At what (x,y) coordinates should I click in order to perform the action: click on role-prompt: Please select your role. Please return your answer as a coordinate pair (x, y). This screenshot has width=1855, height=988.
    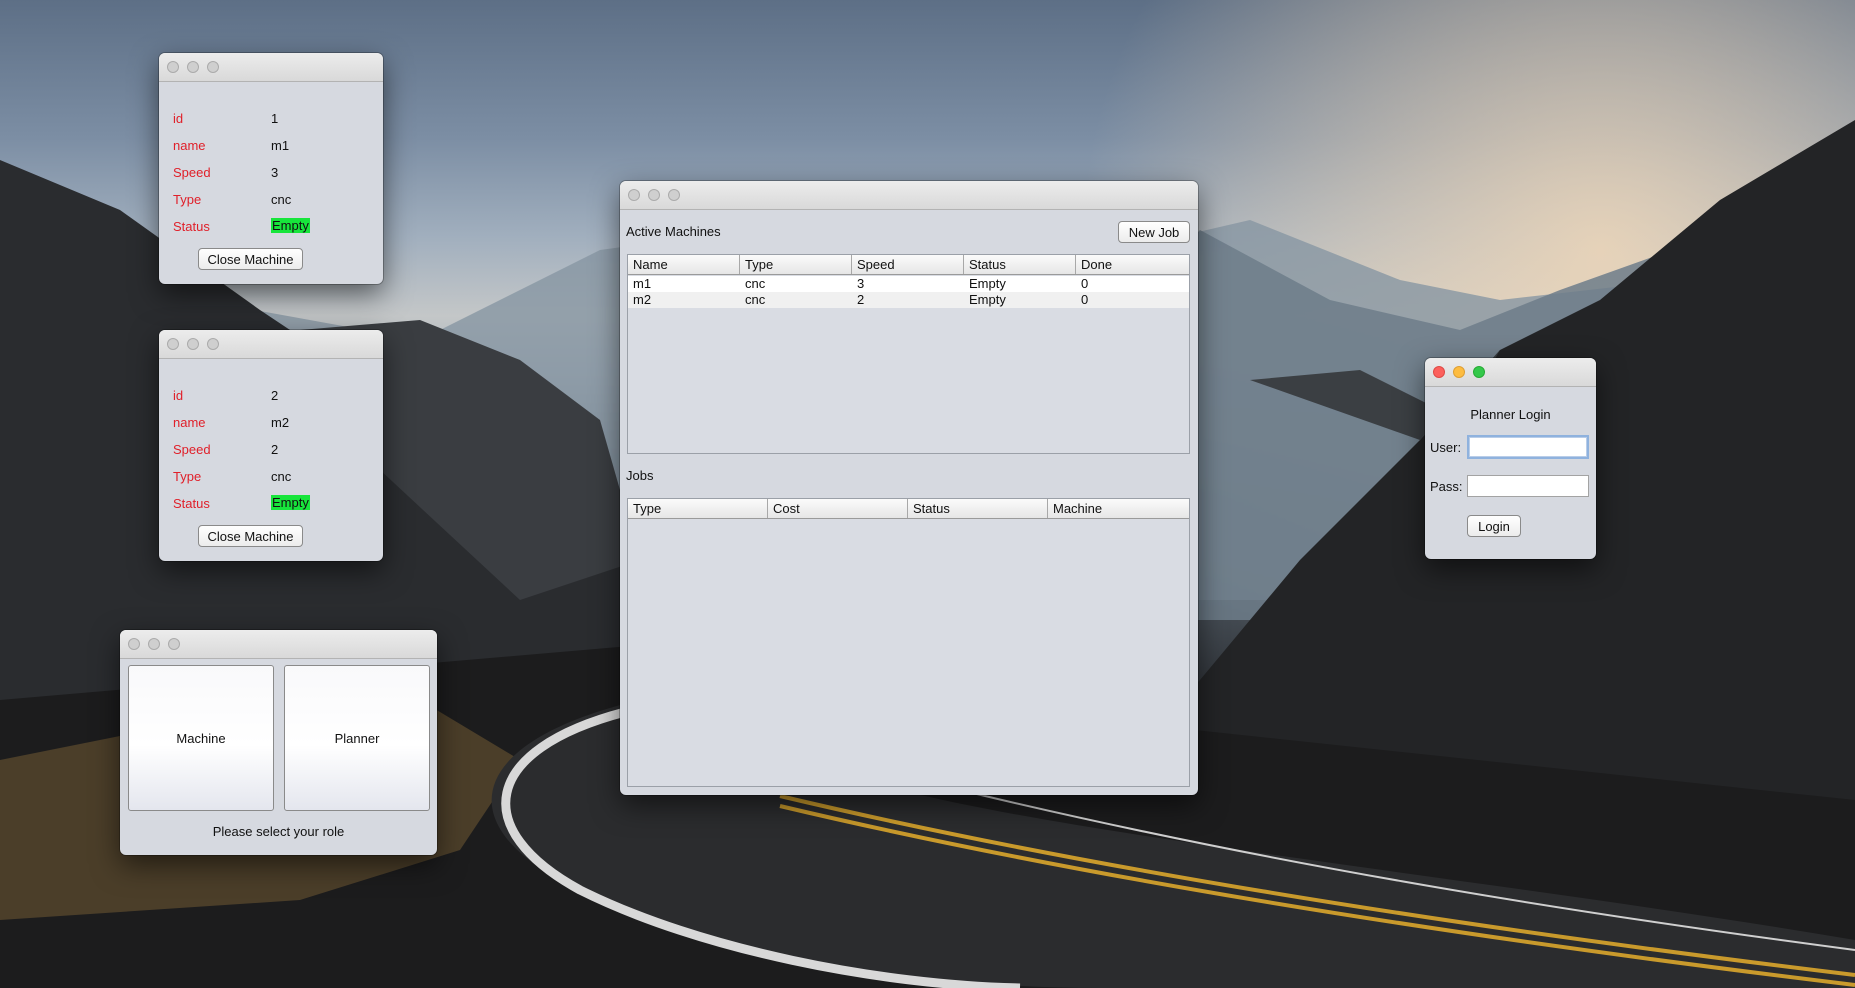
    Looking at the image, I should click on (278, 831).